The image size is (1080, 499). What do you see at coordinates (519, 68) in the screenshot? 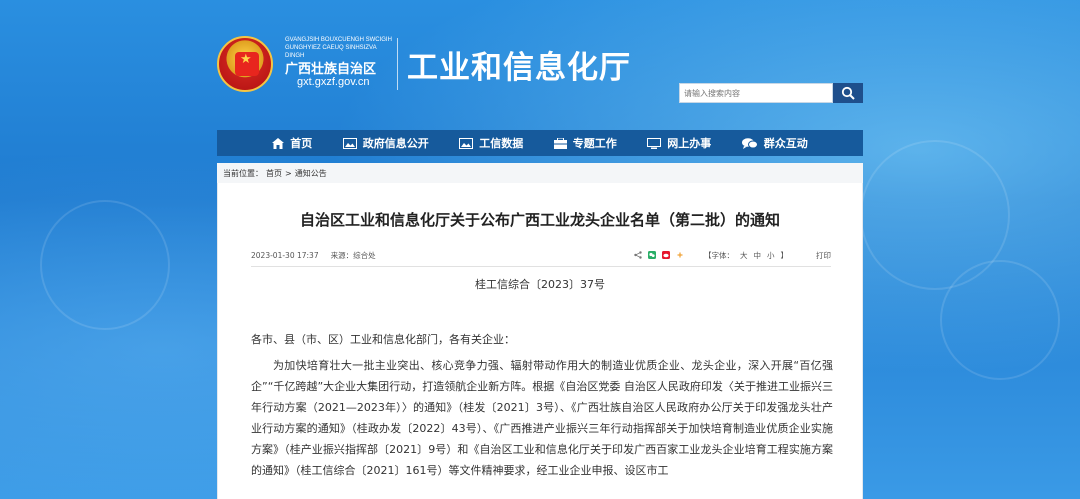
I see `department-title: 工业和信息化厅` at bounding box center [519, 68].